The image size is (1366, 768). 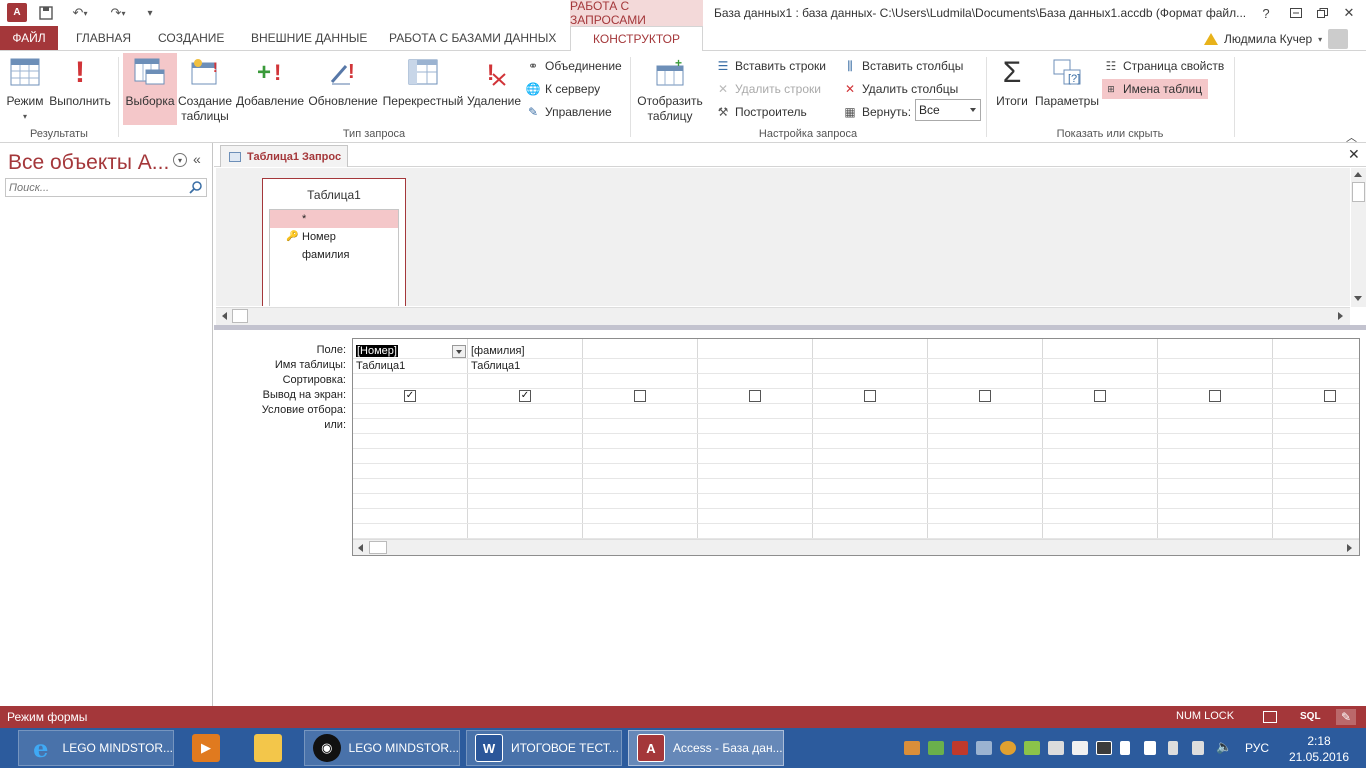 What do you see at coordinates (284, 156) in the screenshot?
I see `document-tab-query: Таблица1 Запрос` at bounding box center [284, 156].